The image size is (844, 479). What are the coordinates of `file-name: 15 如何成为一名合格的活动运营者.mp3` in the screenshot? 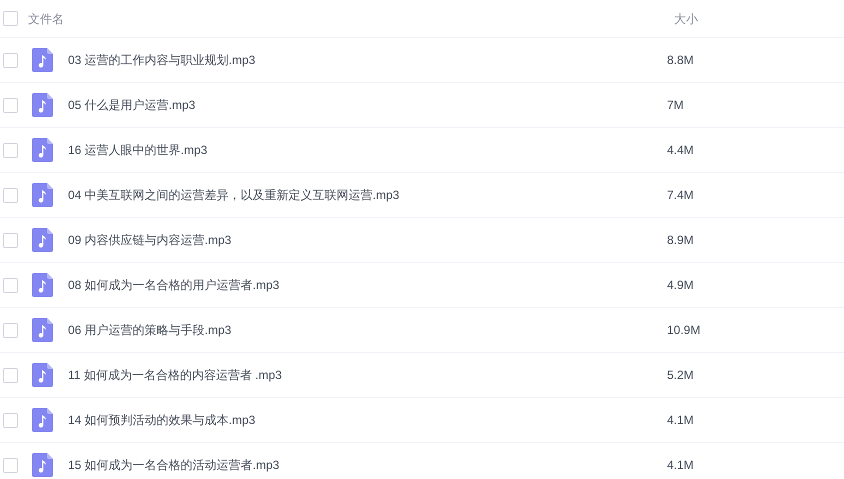 It's located at (367, 465).